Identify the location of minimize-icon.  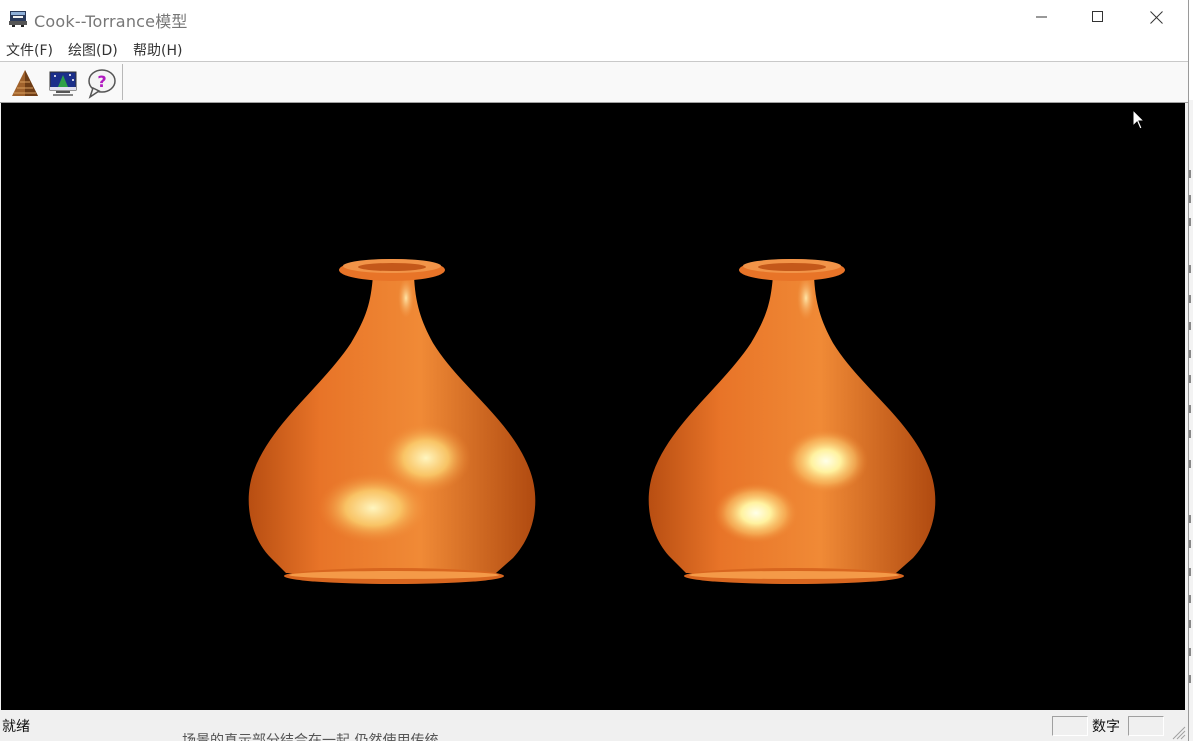
(1041, 17).